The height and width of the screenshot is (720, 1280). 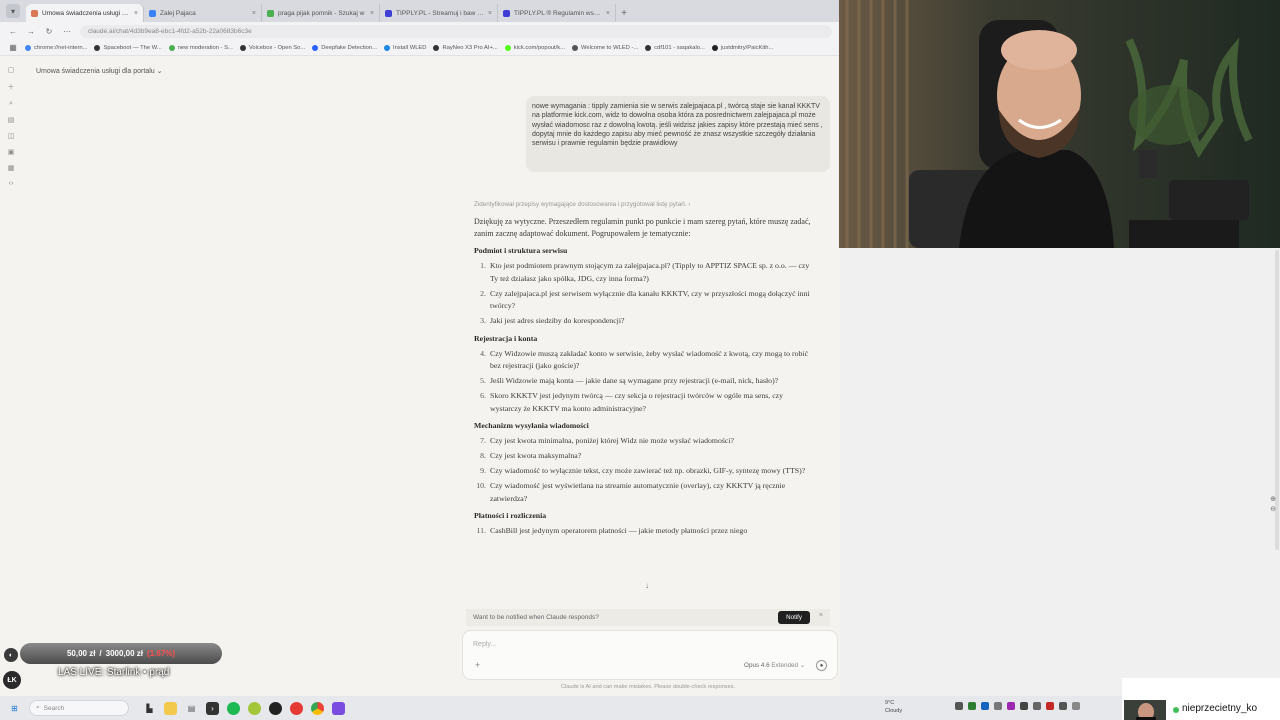 I want to click on zoom-in-icon: ⊕, so click(x=1273, y=499).